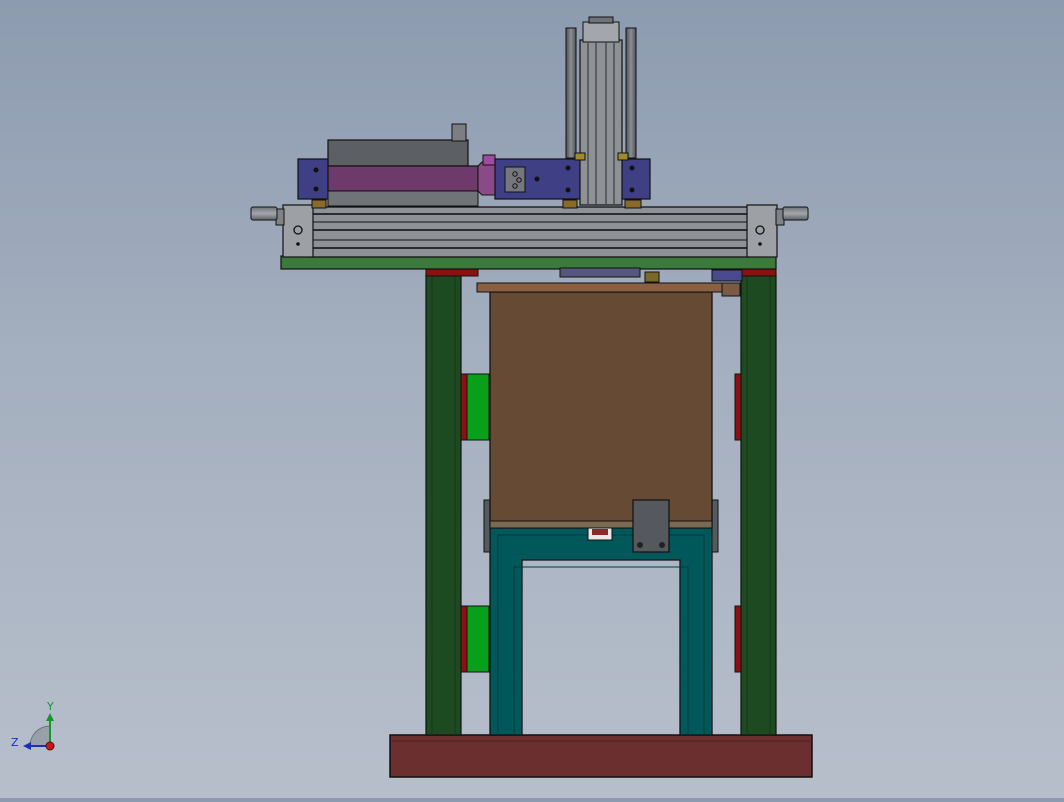  I want to click on top-mounting-plate, so click(528, 269).